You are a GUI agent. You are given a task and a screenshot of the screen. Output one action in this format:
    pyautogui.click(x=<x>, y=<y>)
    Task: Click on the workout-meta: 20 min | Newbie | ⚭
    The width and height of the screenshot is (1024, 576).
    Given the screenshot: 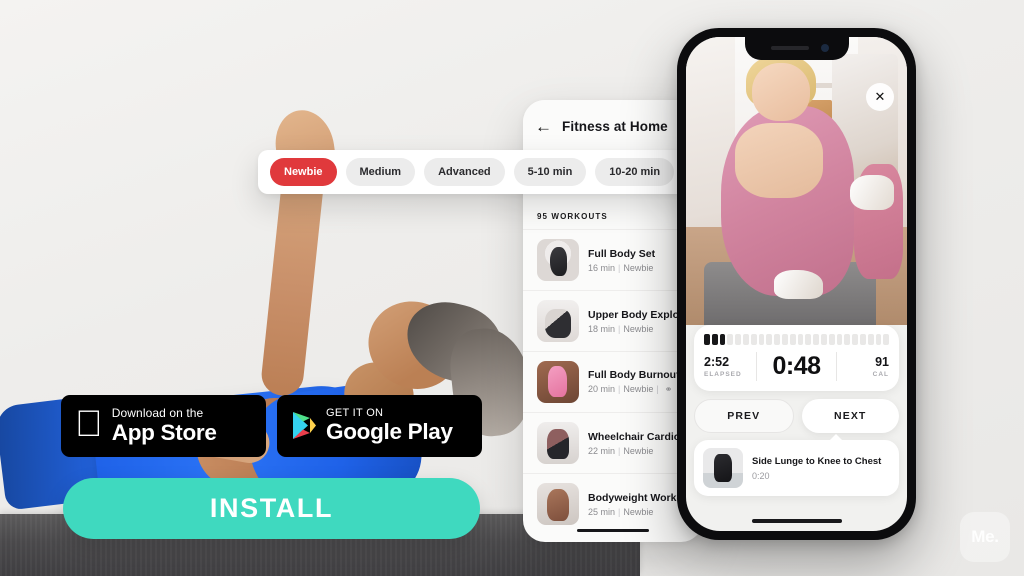 What is the action you would take?
    pyautogui.click(x=630, y=389)
    